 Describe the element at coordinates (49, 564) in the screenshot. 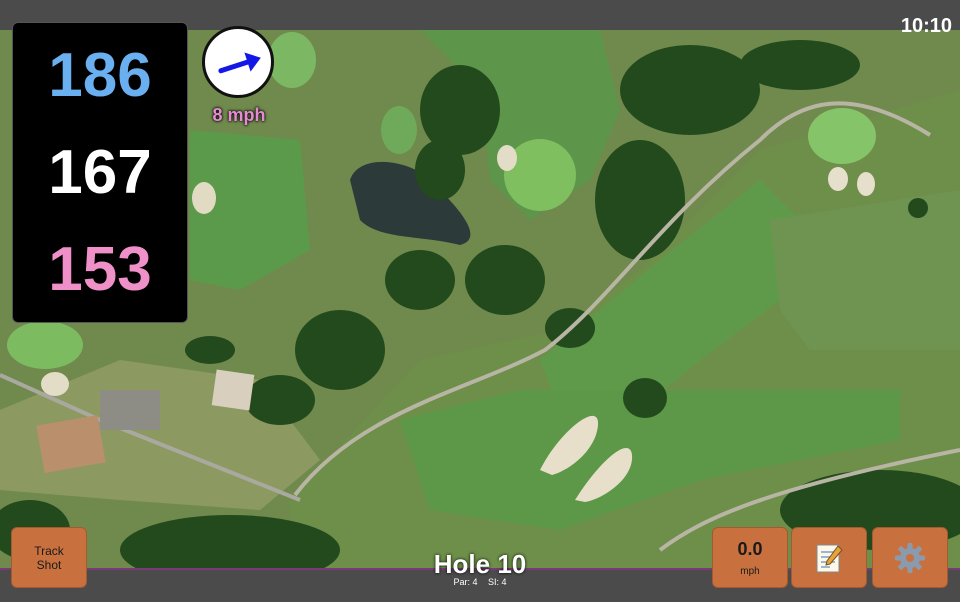

I see `track-shot-label-line2: Shot` at that location.